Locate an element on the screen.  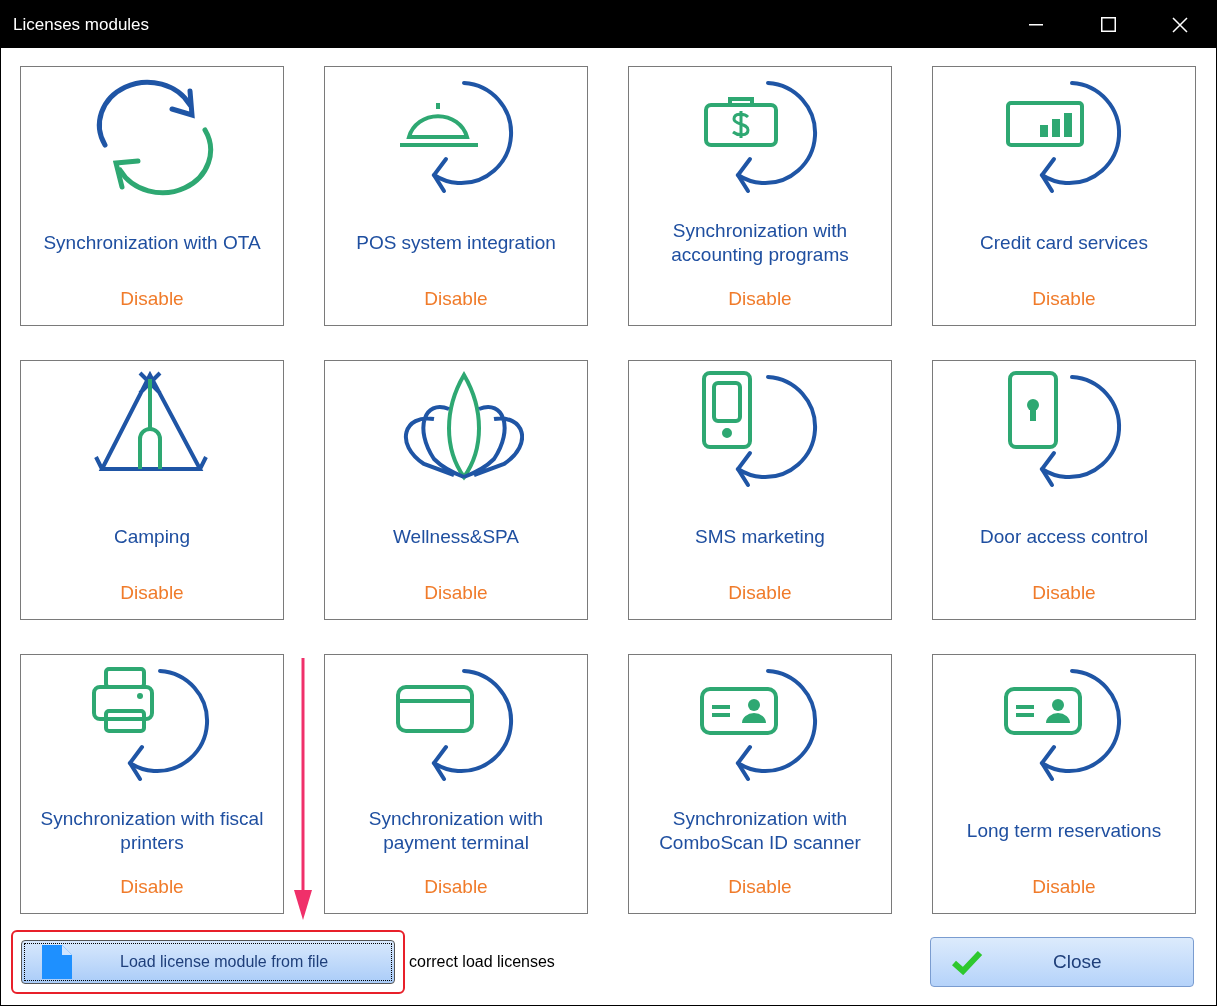
module-tile: Synchronization with payment terminal Disable is located at coordinates (456, 784).